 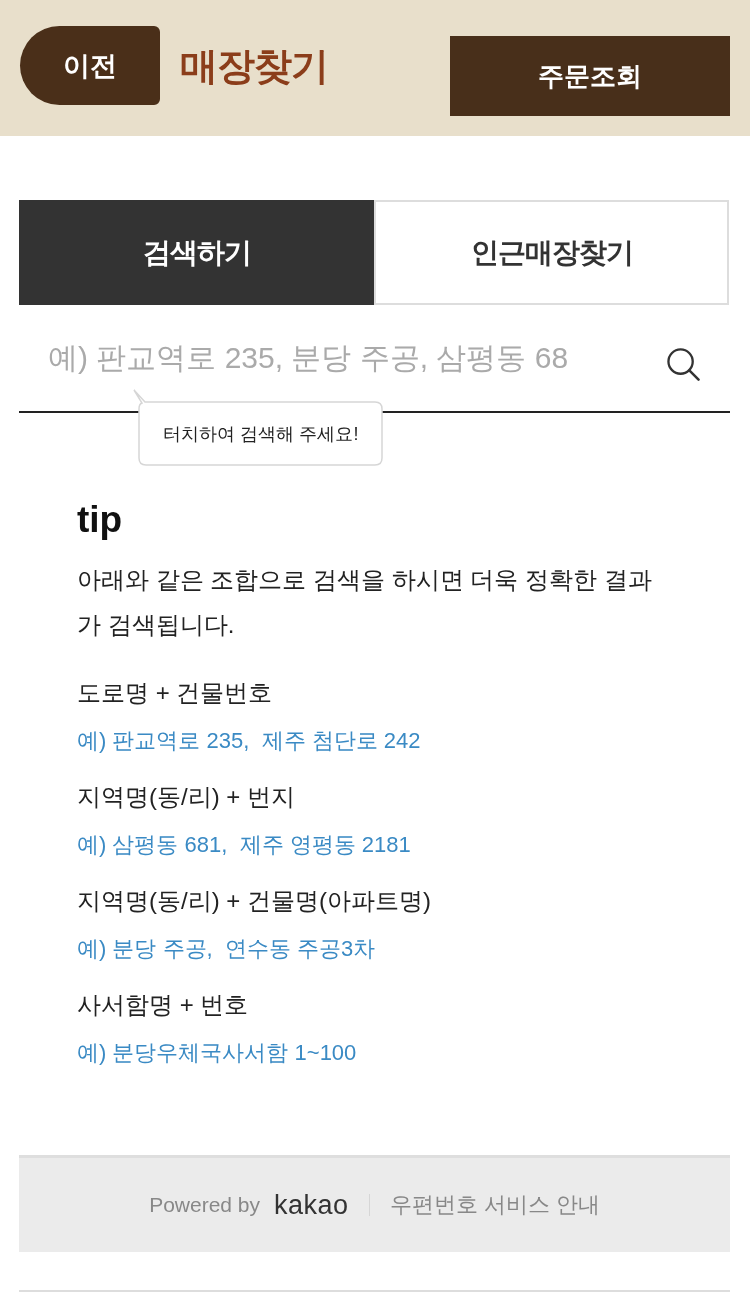 What do you see at coordinates (227, 949) in the screenshot?
I see `search-example: 예) 분당 주공, 연수동 주공3차` at bounding box center [227, 949].